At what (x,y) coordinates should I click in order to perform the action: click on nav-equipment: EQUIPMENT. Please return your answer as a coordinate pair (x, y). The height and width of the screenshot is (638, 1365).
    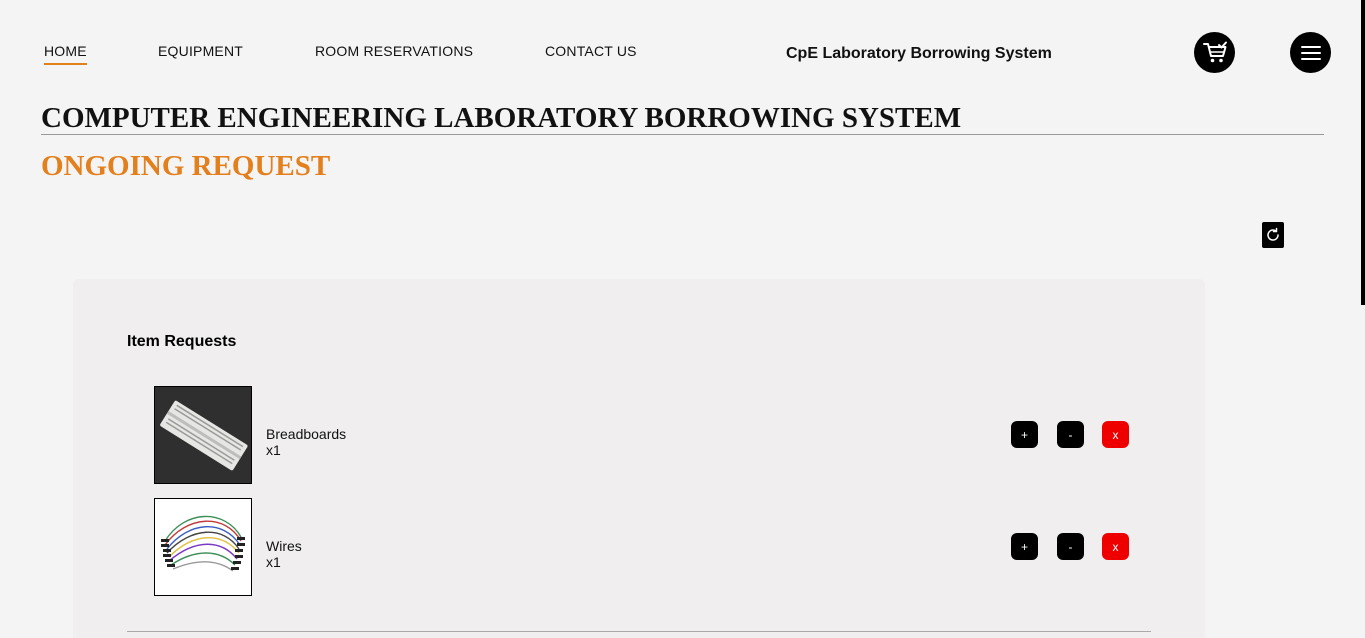
    Looking at the image, I should click on (200, 51).